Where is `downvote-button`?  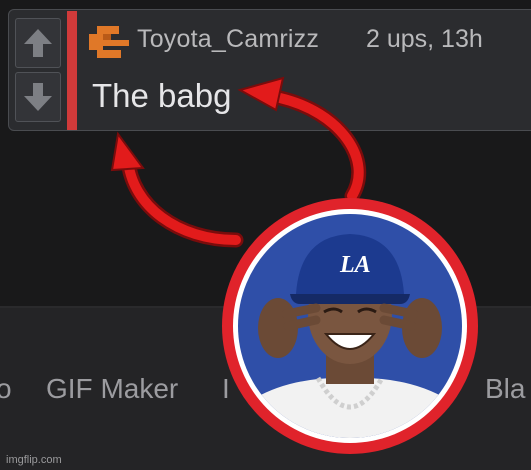 downvote-button is located at coordinates (38, 97).